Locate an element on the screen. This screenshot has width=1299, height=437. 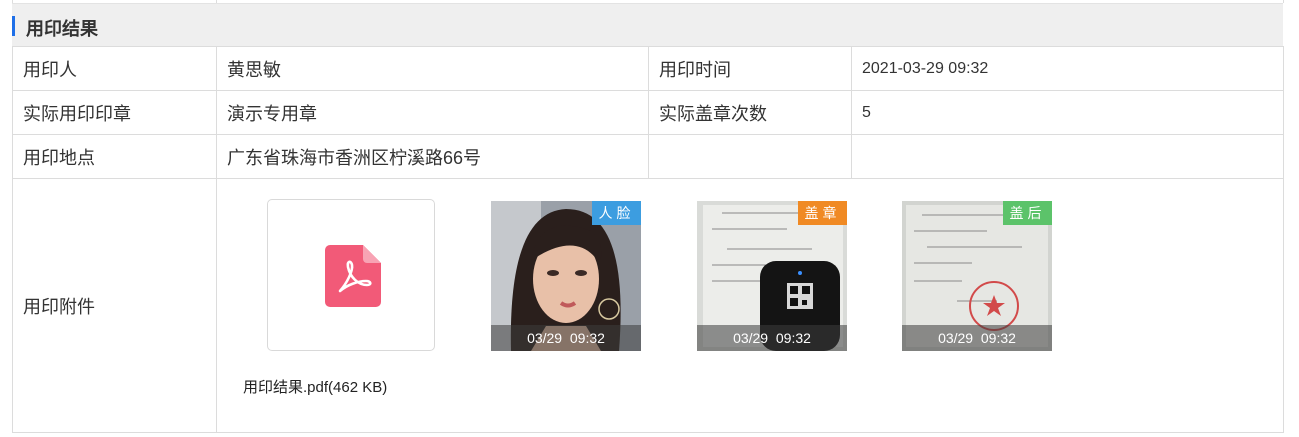
pdf-filename: 用印结果.pdf(462 KB) is located at coordinates (353, 386).